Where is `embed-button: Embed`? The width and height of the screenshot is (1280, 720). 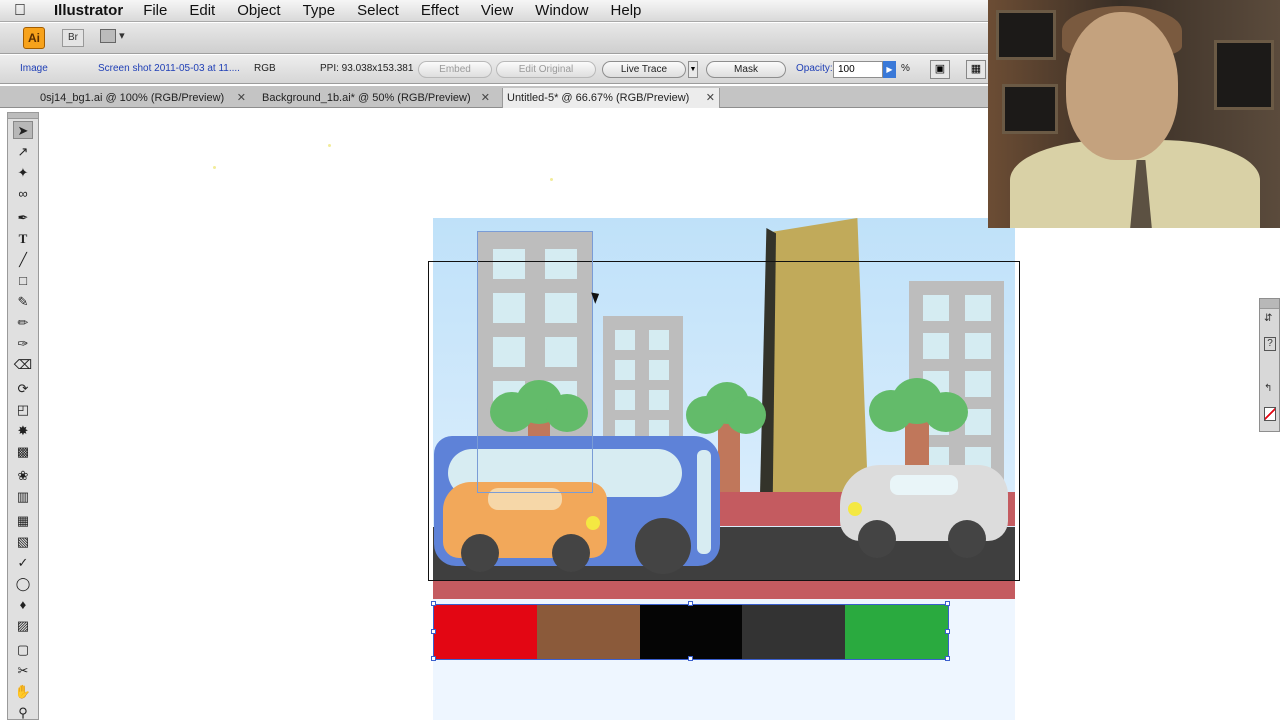 embed-button: Embed is located at coordinates (455, 69).